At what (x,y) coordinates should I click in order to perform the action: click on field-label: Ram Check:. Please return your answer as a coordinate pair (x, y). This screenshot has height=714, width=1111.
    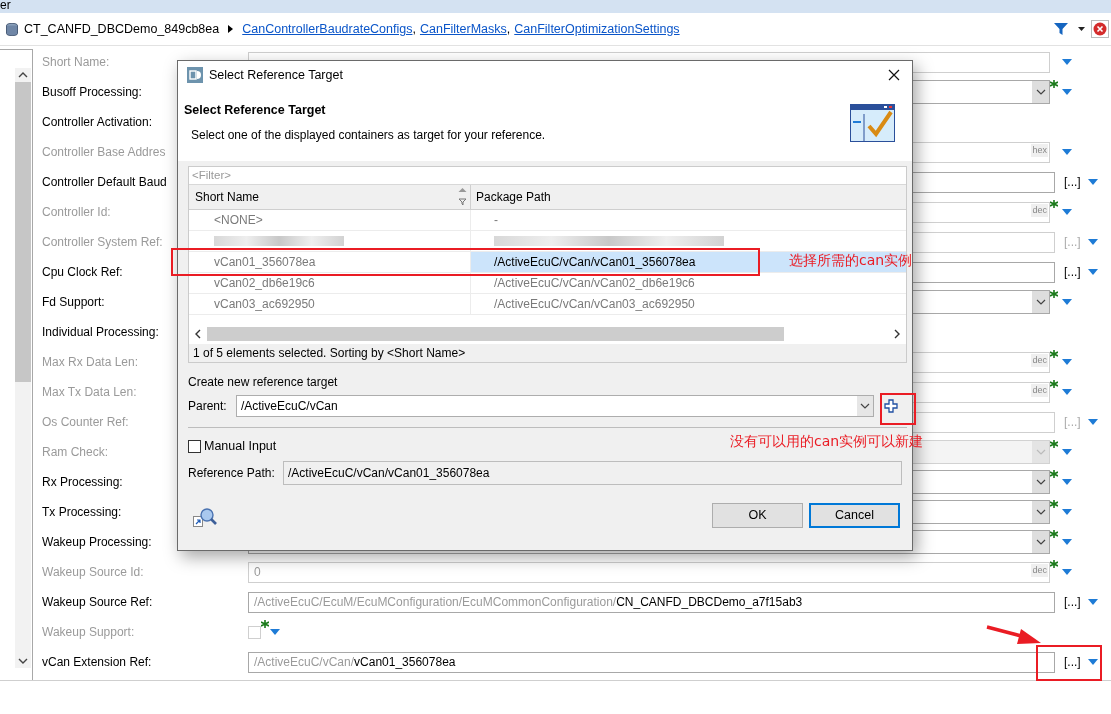
    Looking at the image, I should click on (75, 452).